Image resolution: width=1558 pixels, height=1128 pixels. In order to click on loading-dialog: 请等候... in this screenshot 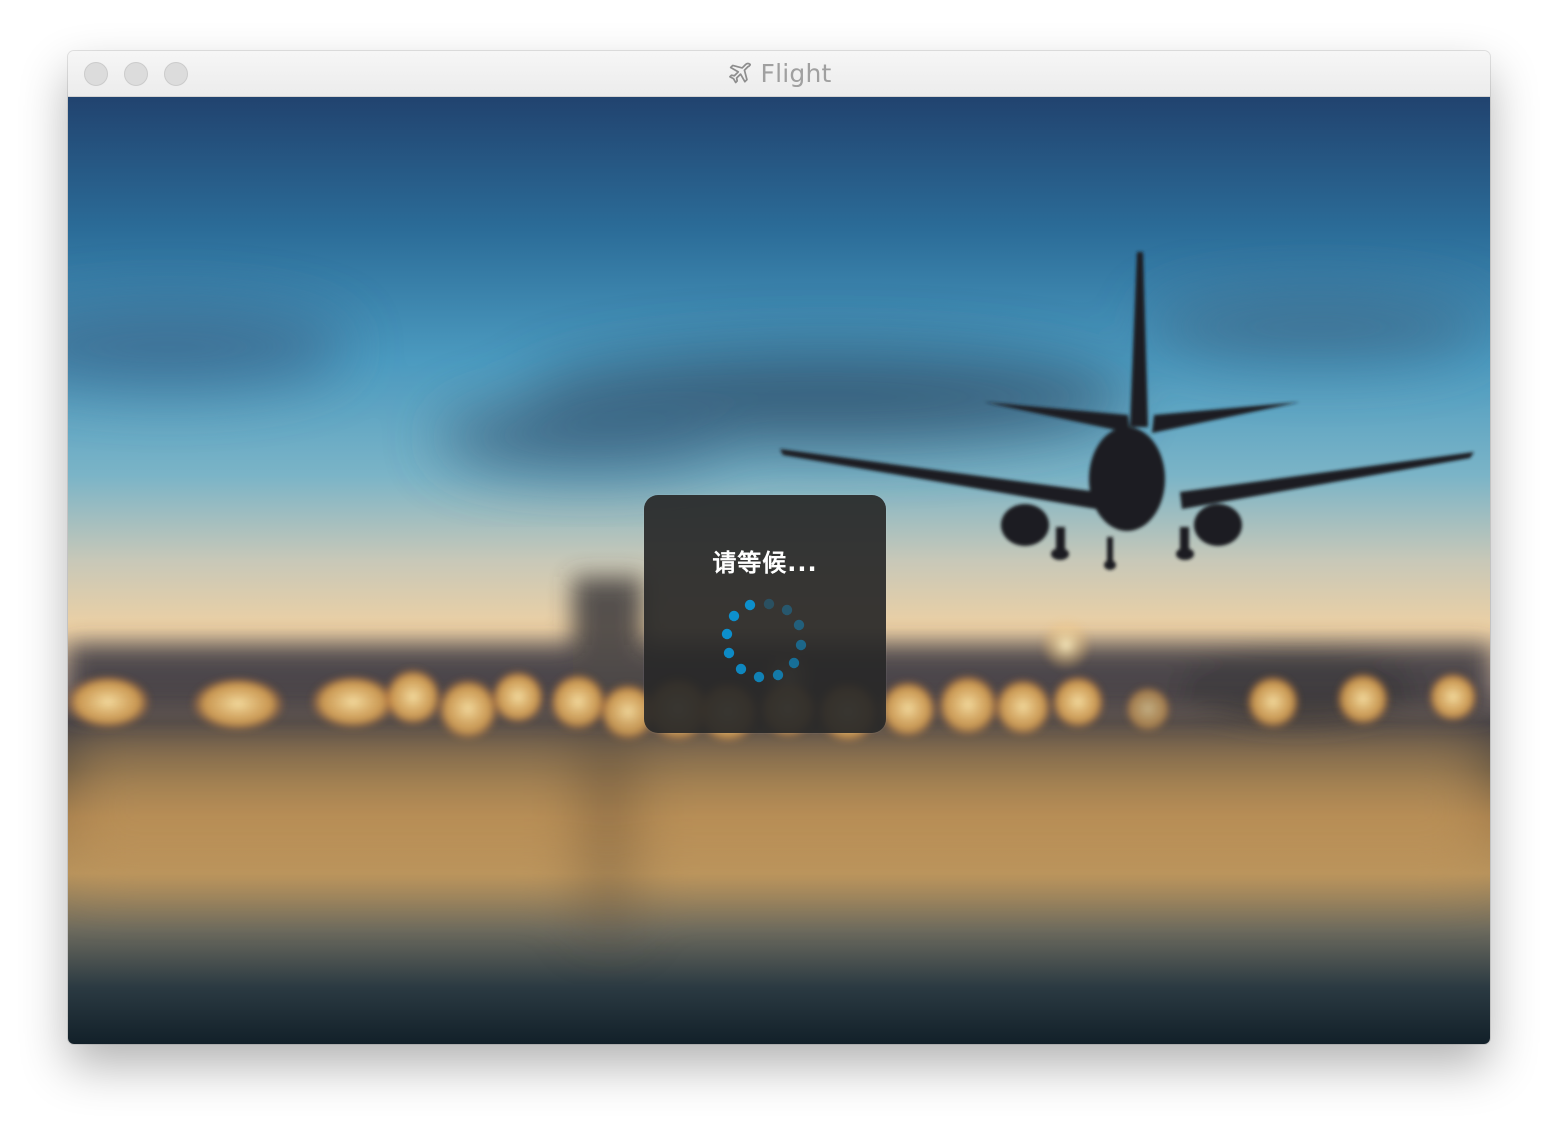, I will do `click(765, 614)`.